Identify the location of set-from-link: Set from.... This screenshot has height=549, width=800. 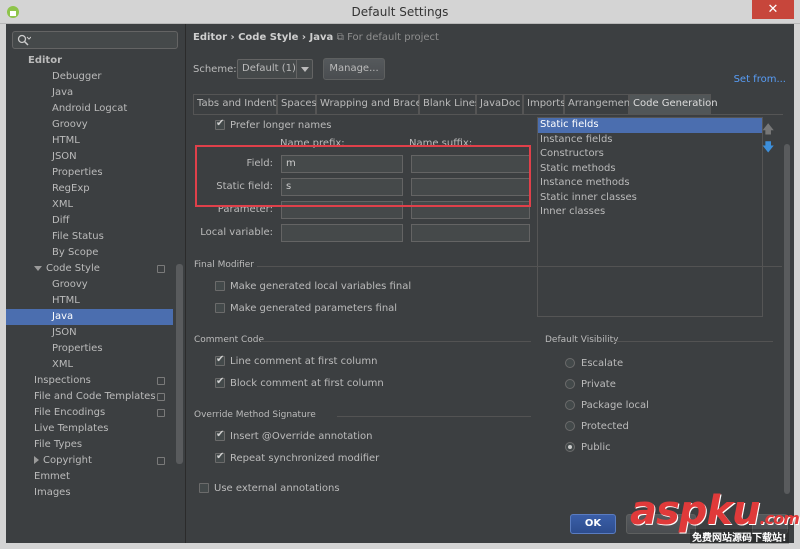
(760, 79).